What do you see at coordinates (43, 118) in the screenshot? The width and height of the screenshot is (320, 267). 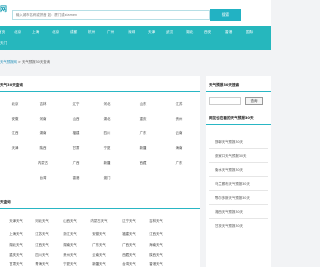 I see `province-link: 河南` at bounding box center [43, 118].